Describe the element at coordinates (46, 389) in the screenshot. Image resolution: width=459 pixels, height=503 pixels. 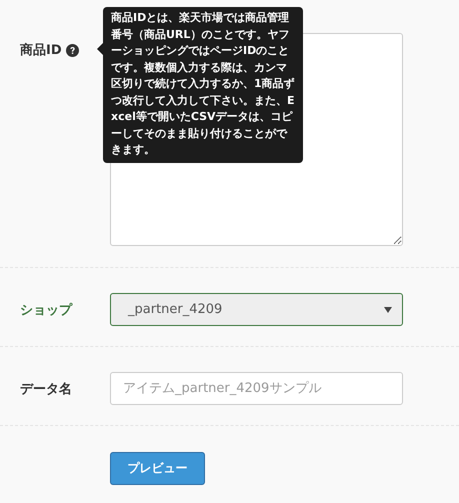
I see `field-label: データ名` at that location.